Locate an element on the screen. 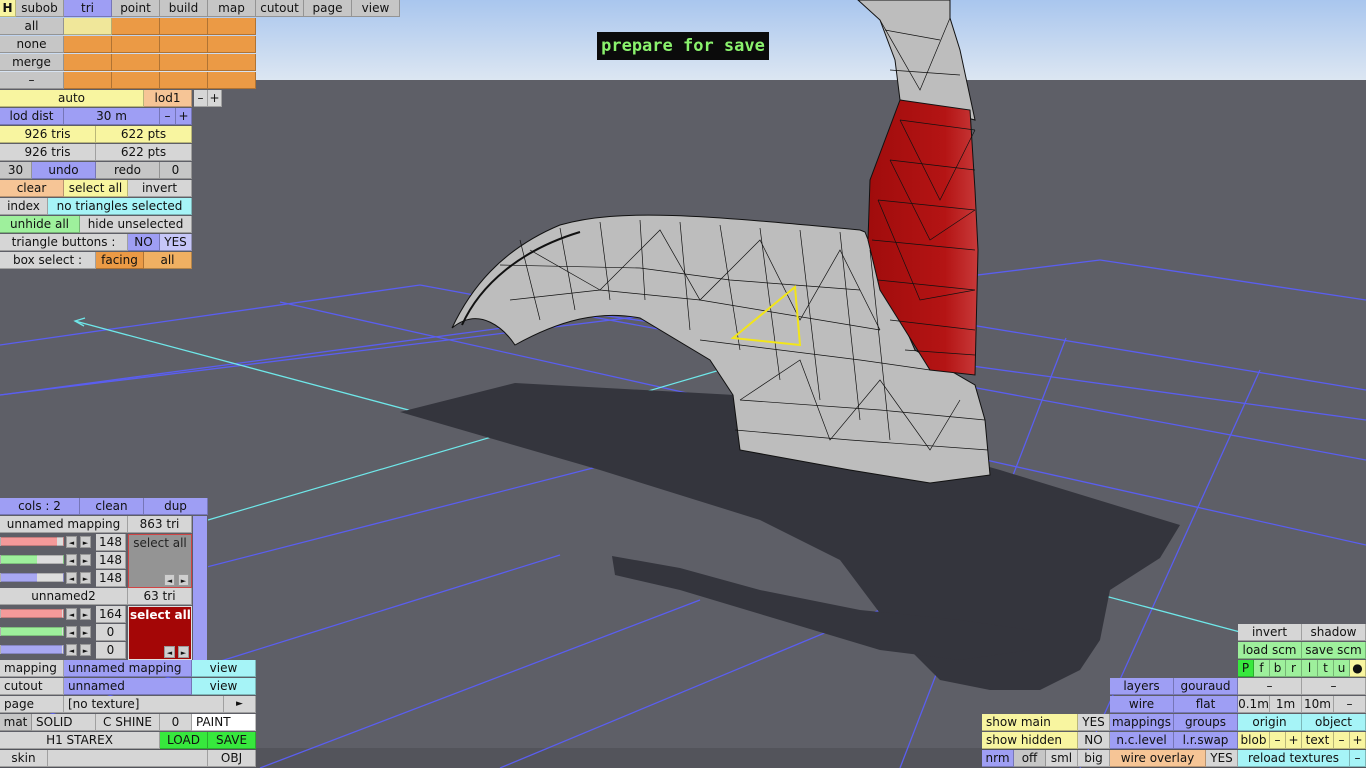  group1-blue-slider is located at coordinates (32, 577).